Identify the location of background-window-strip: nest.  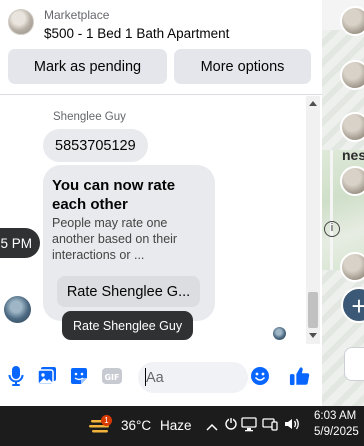
(343, 203).